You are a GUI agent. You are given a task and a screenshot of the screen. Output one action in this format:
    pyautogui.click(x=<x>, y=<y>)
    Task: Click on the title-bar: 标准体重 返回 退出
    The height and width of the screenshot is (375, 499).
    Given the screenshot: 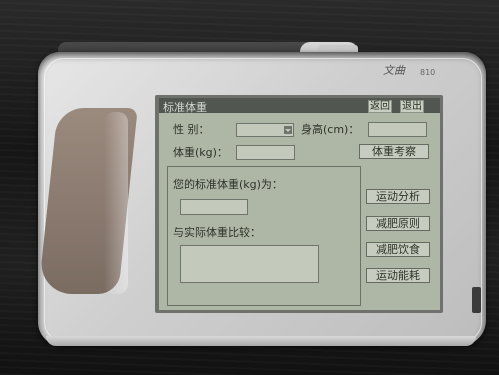 What is the action you would take?
    pyautogui.click(x=299, y=106)
    